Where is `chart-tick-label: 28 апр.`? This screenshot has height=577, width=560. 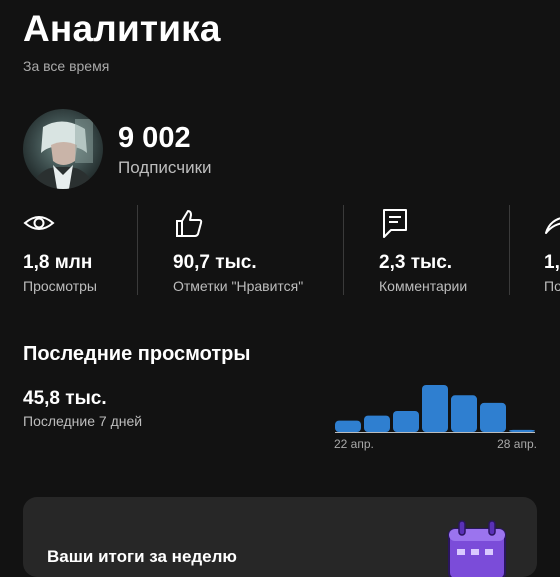
chart-tick-label: 28 апр. is located at coordinates (517, 444).